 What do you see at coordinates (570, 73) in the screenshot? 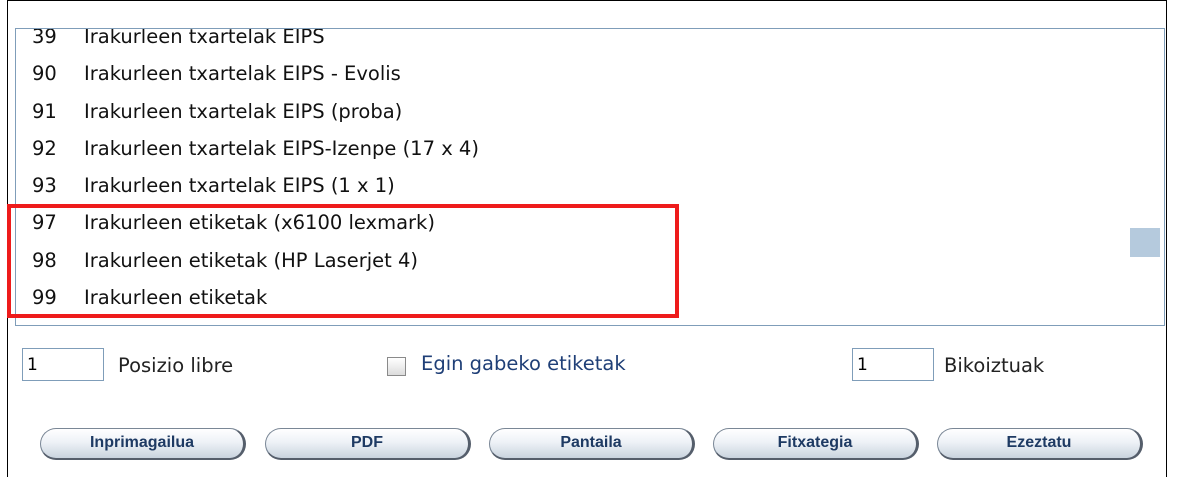
I see `list-item: 90 Irakurleen txartelak EIPS - Evolis` at bounding box center [570, 73].